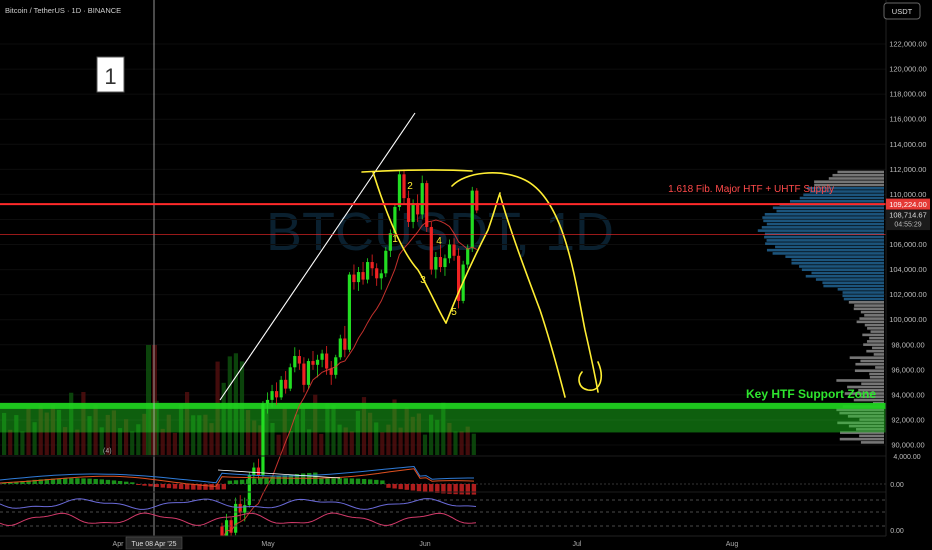 This screenshot has height=550, width=932. I want to click on price-tick-label: 98,000.00, so click(907, 344).